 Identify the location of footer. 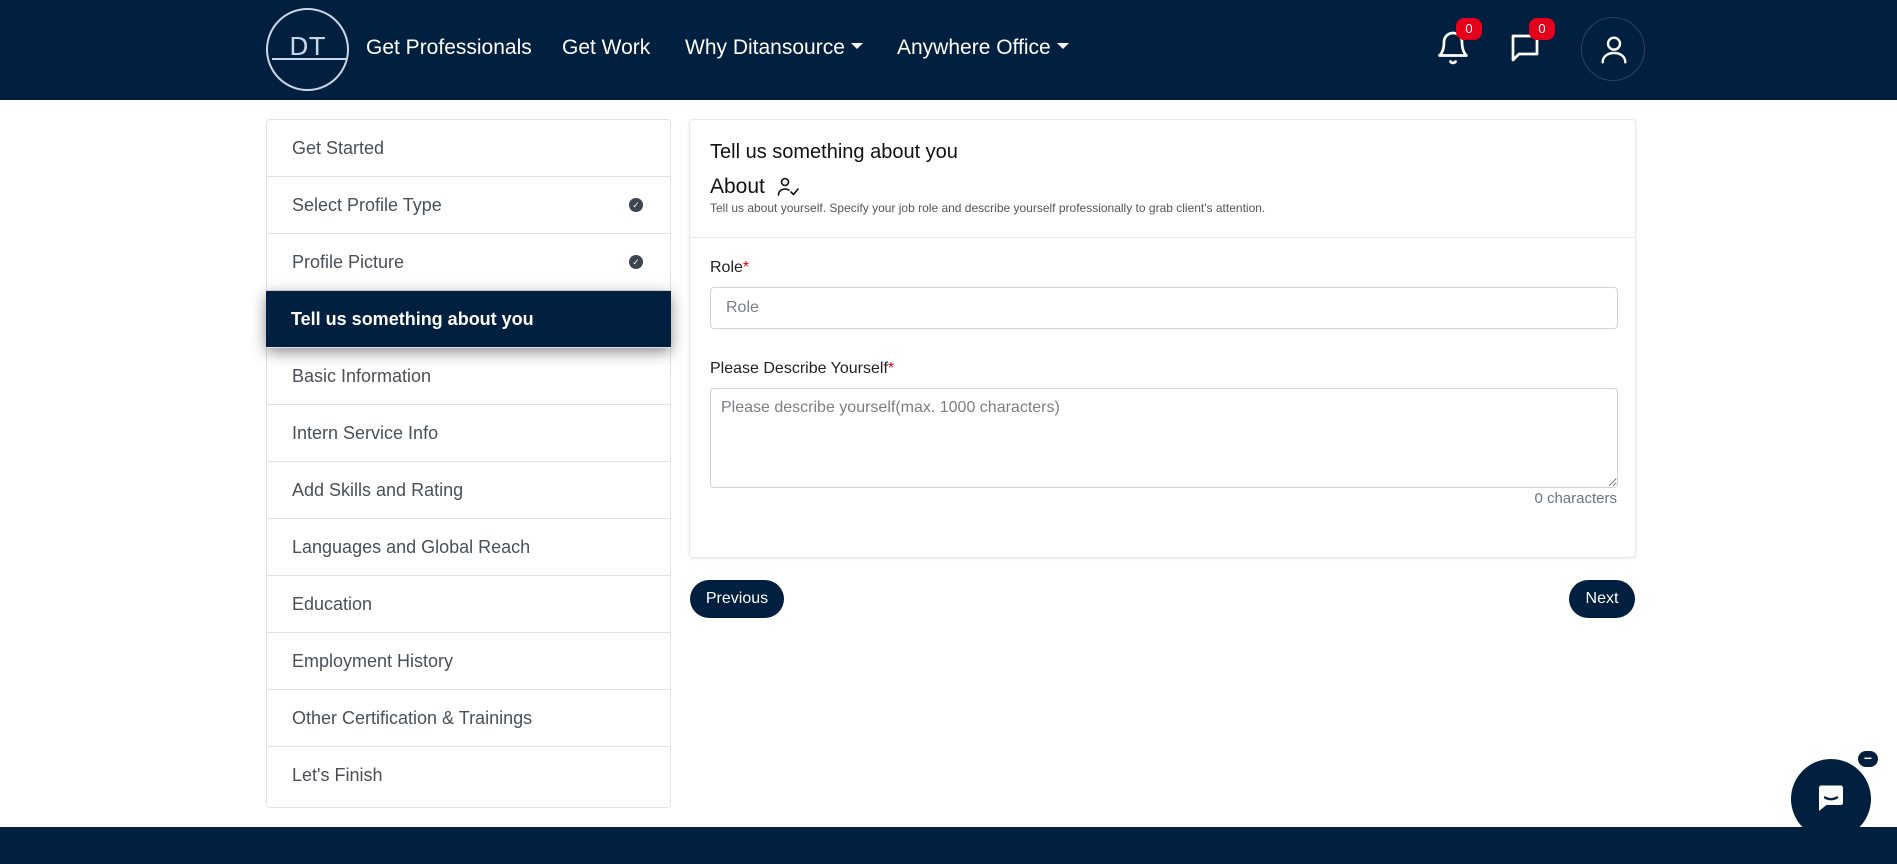
(948, 845).